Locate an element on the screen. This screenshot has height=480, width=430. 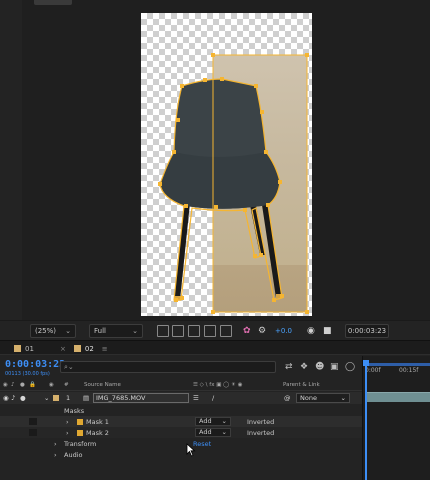
masks-group-row: Masks is located at coordinates (181, 410).